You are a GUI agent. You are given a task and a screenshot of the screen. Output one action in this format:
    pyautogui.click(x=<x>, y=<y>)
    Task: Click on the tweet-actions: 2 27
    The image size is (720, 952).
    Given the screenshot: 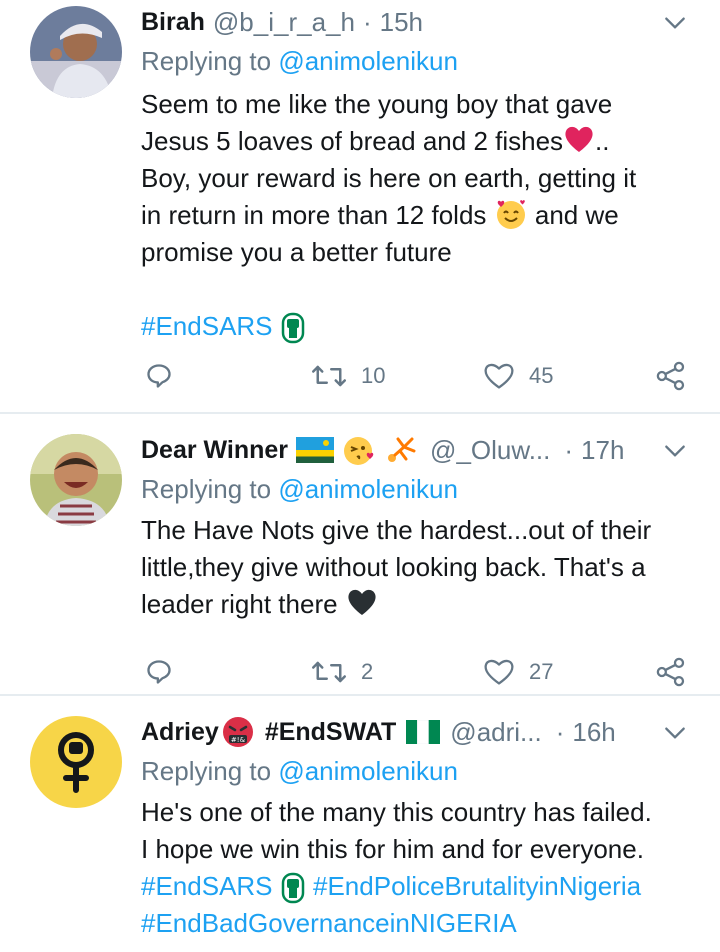 What is the action you would take?
    pyautogui.click(x=420, y=672)
    